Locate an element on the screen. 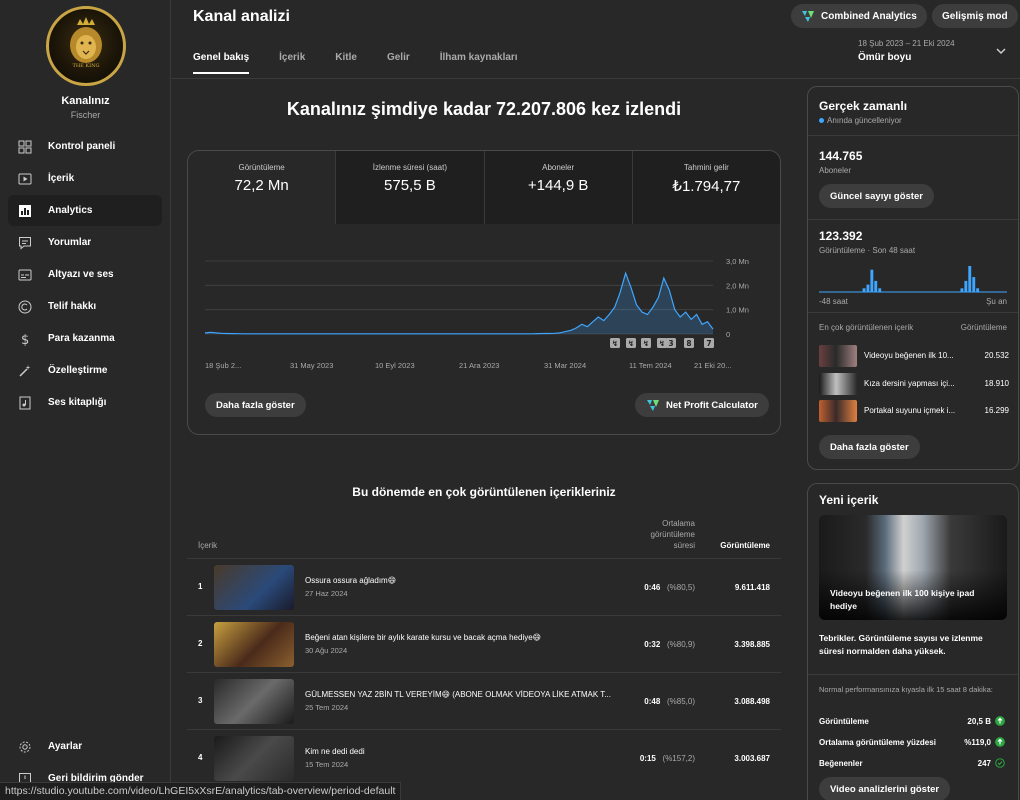  realtime-subs-value: 144.765 is located at coordinates (841, 156).